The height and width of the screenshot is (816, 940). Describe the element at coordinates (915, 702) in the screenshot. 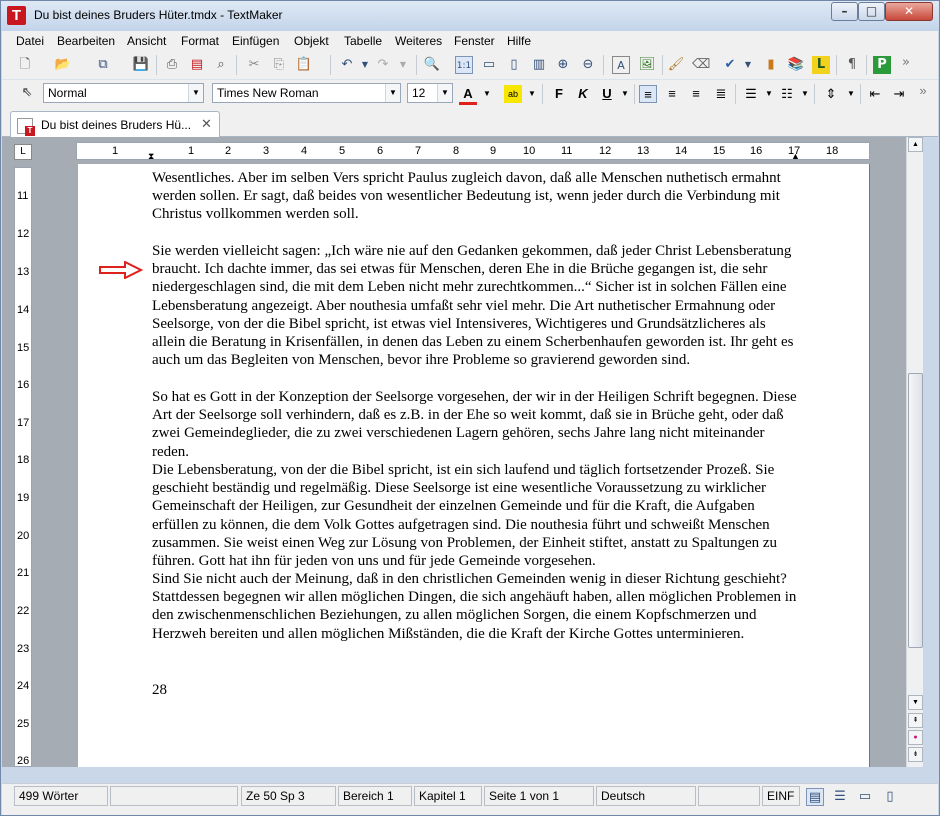

I see `scroll-down-icon: ▼` at that location.